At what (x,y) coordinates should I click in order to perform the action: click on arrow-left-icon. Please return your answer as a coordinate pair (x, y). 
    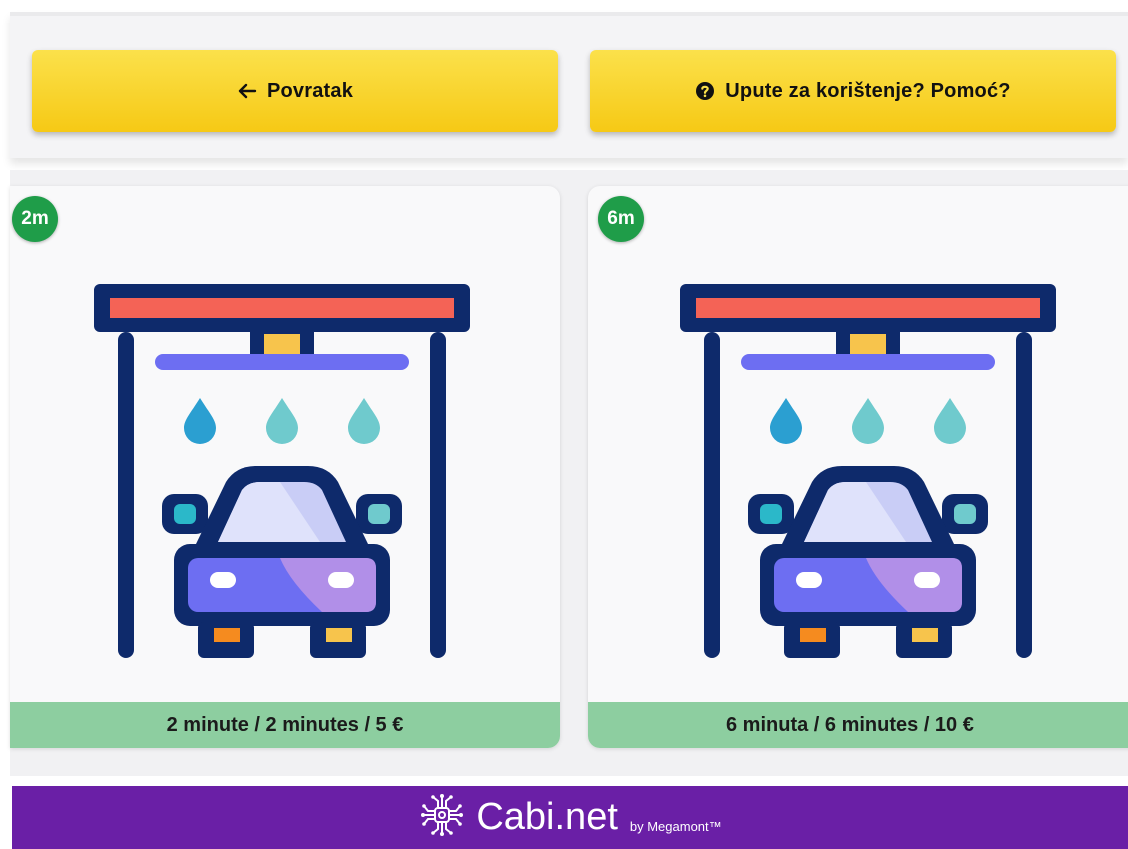
    Looking at the image, I should click on (247, 91).